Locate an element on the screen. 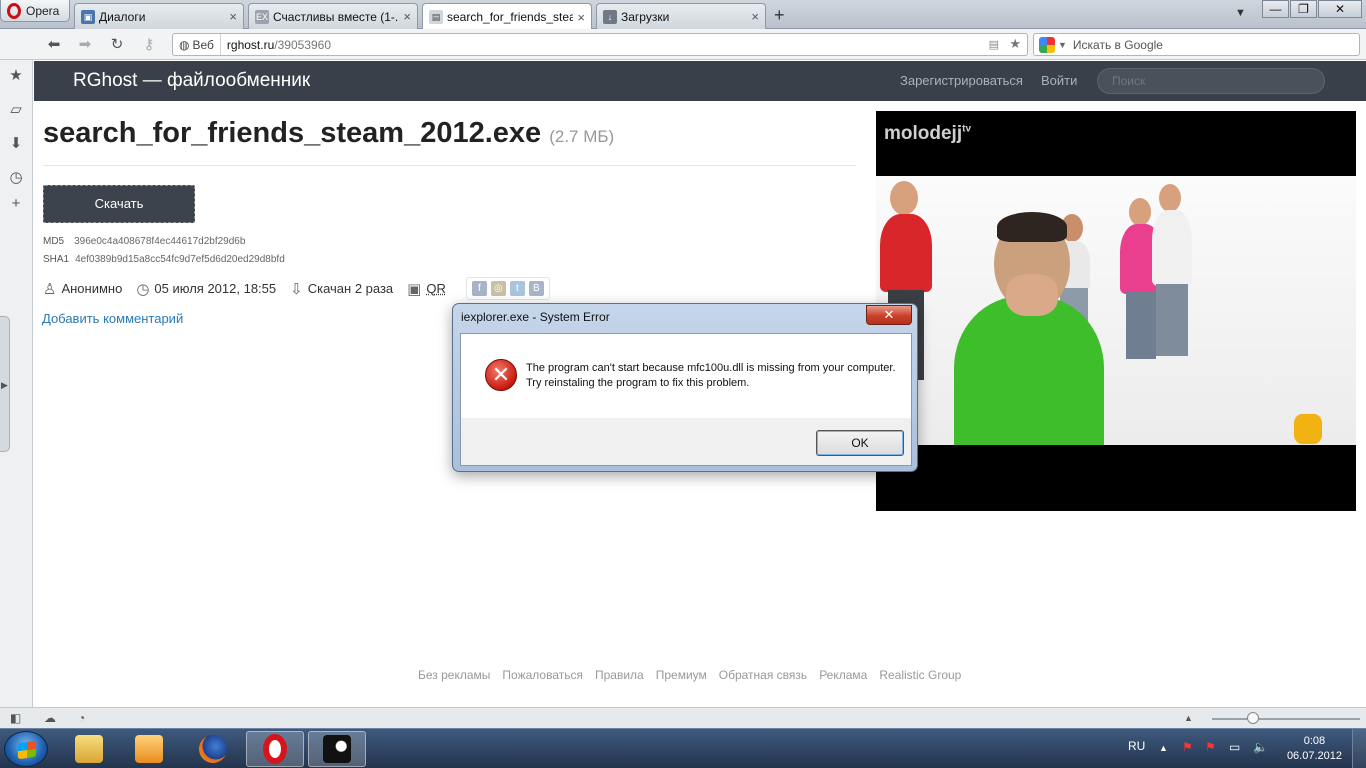 The height and width of the screenshot is (768, 1366). qr-link: QR is located at coordinates (436, 288).